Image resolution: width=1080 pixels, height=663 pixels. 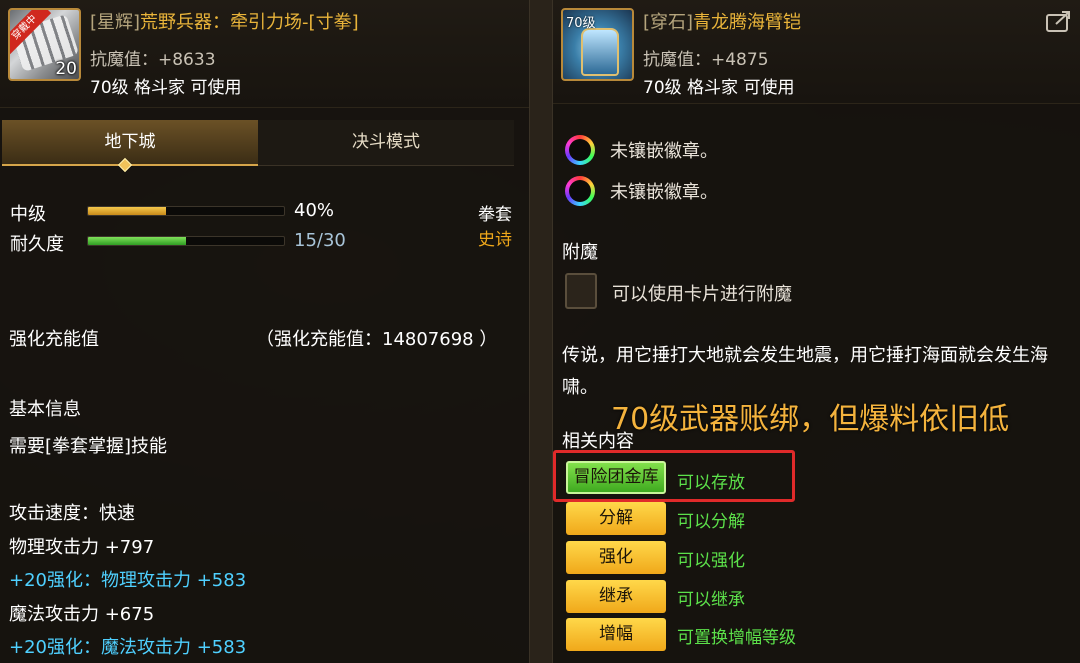 What do you see at coordinates (153, 60) in the screenshot?
I see `weapon-resist: 抗魔值：+8633` at bounding box center [153, 60].